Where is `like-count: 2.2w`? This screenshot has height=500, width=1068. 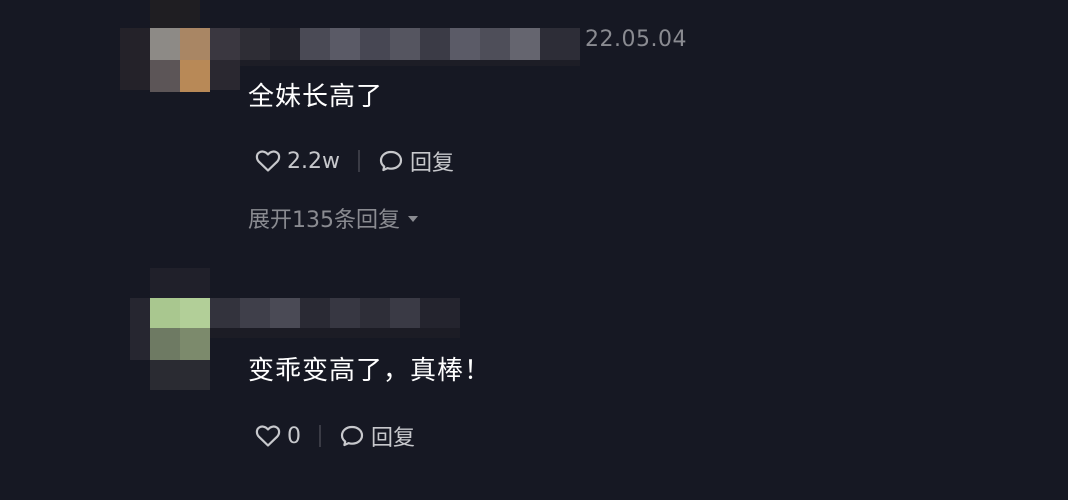 like-count: 2.2w is located at coordinates (313, 161).